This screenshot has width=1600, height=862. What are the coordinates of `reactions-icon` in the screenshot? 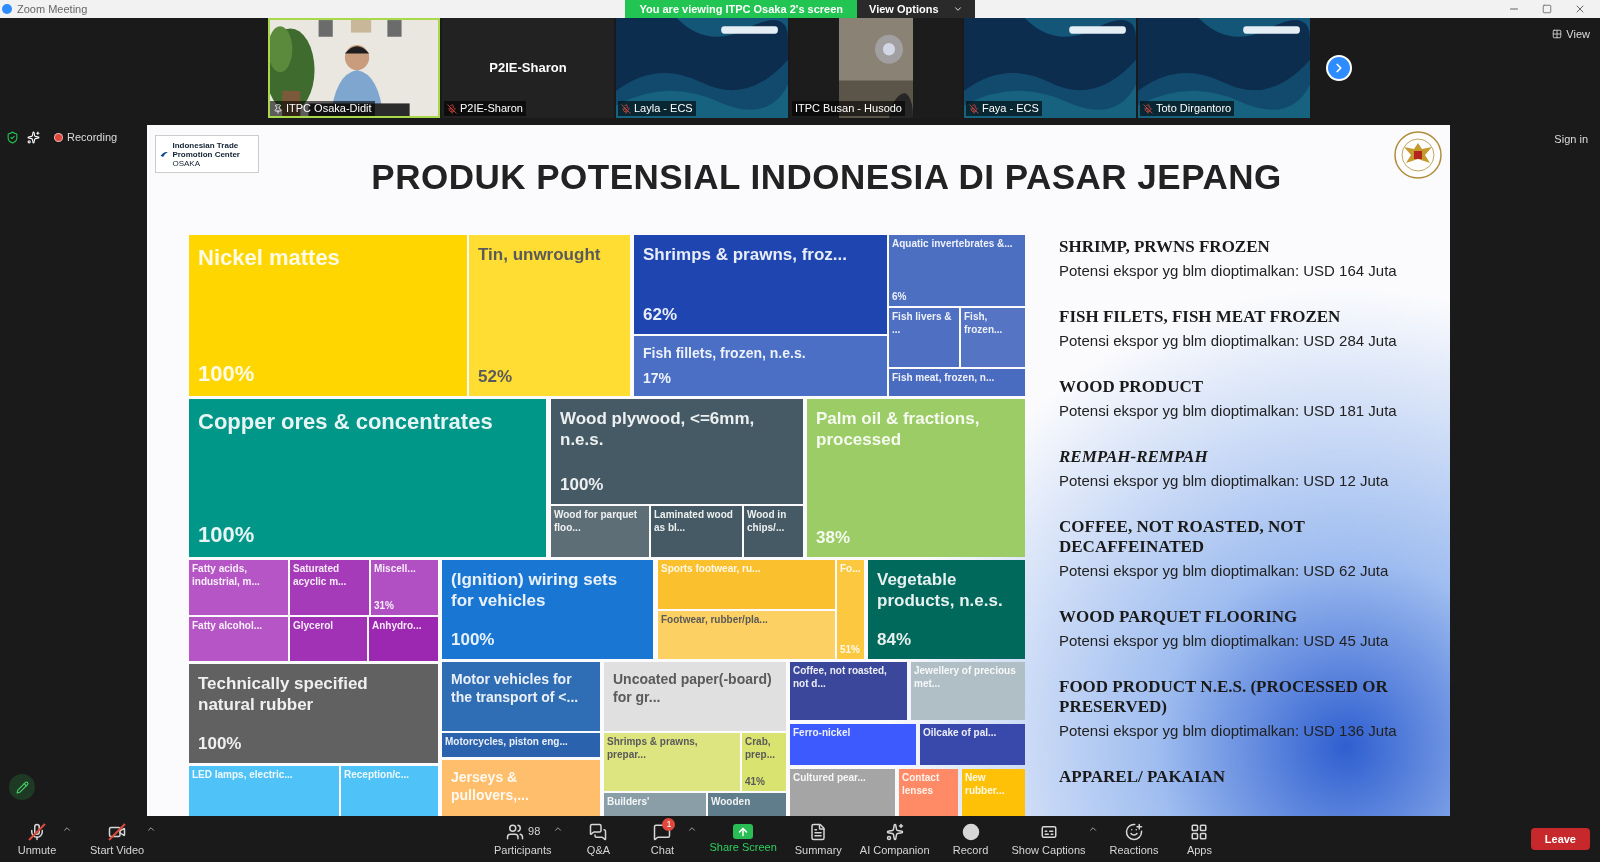 It's located at (1134, 831).